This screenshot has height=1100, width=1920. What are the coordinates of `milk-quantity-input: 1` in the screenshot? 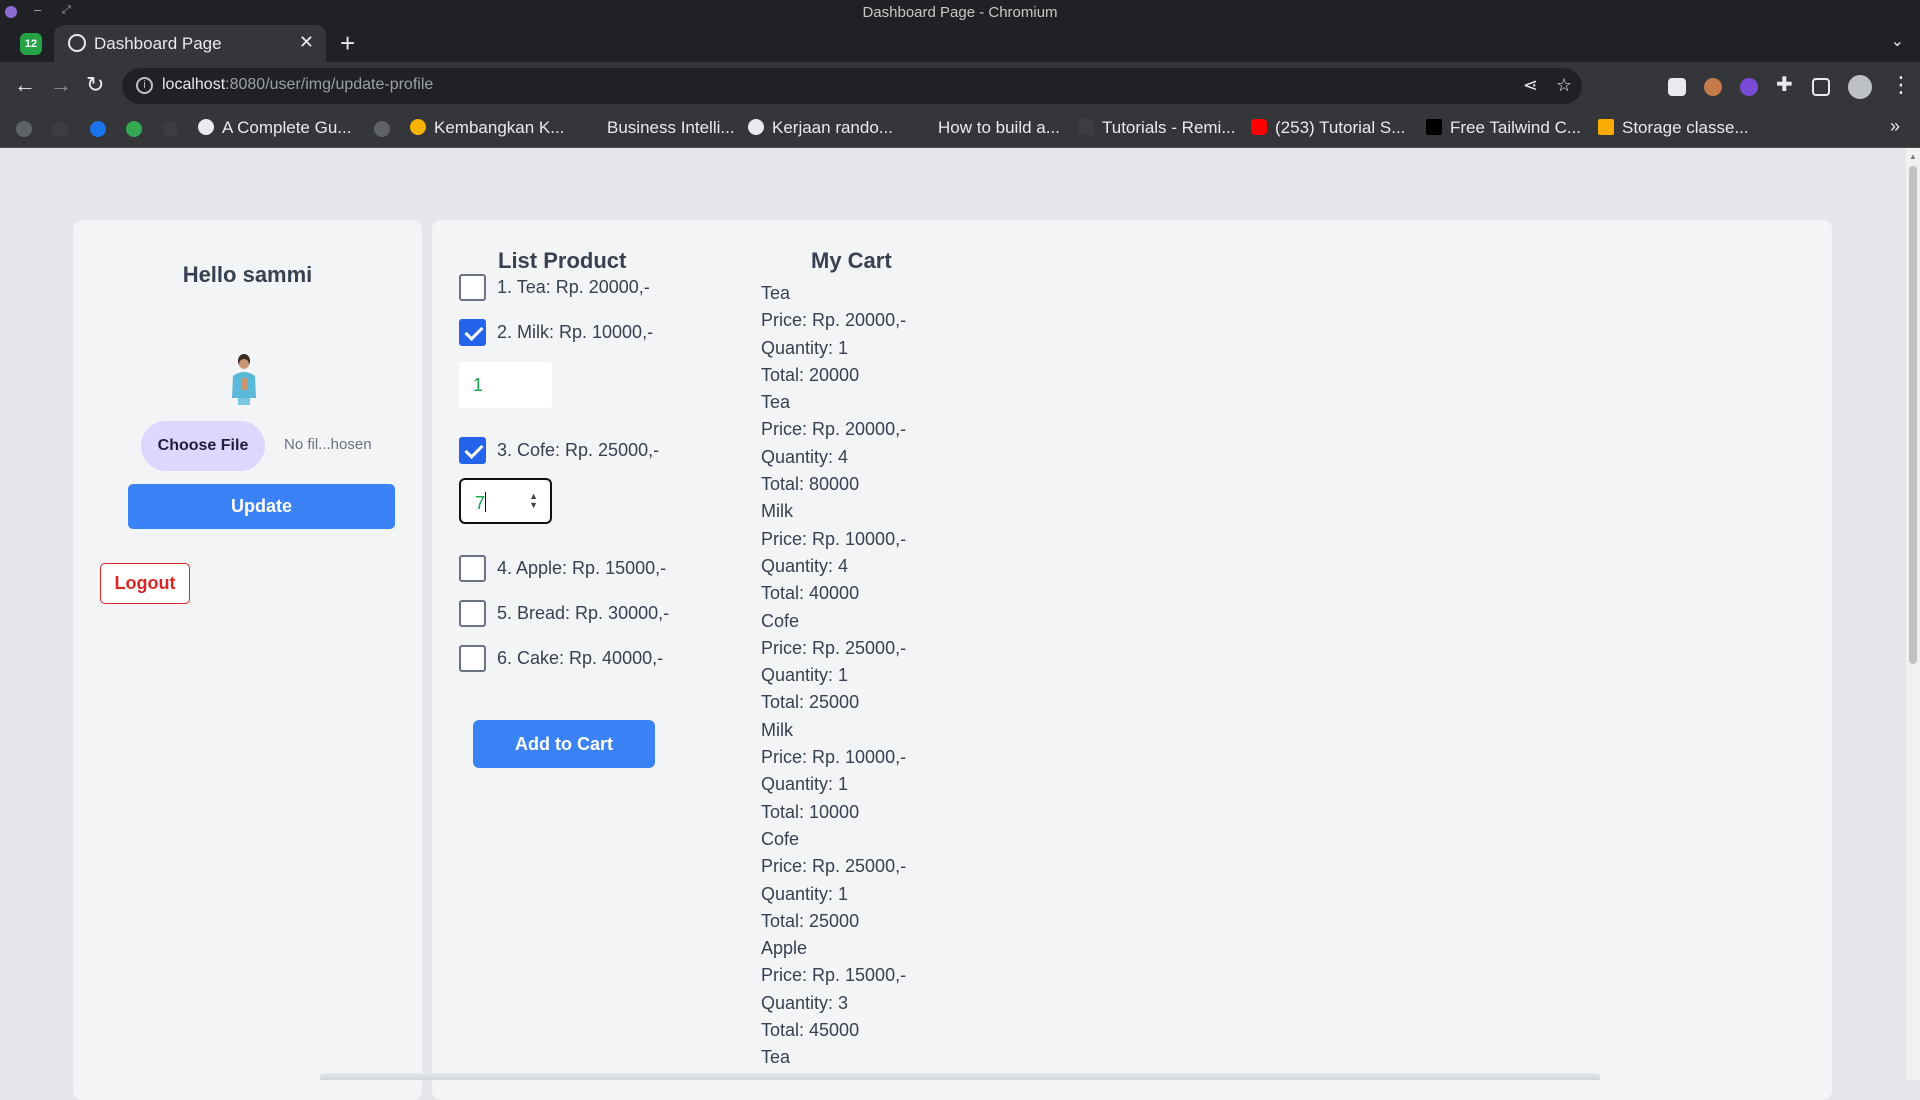 It's located at (505, 385).